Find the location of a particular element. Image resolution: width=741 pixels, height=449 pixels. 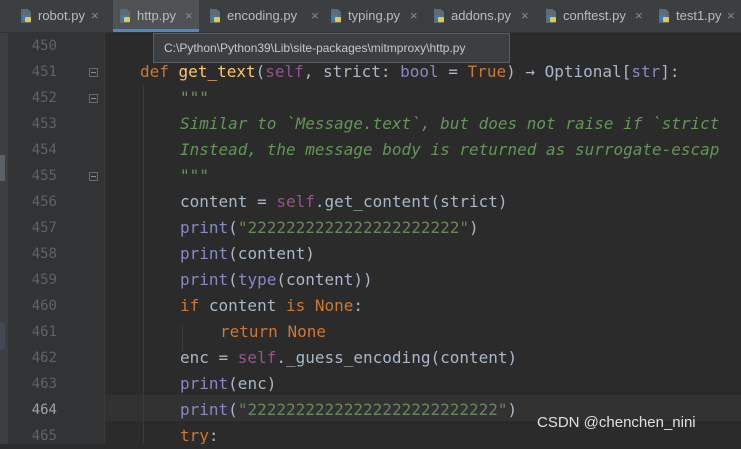

tab-label: typing.py is located at coordinates (374, 15).